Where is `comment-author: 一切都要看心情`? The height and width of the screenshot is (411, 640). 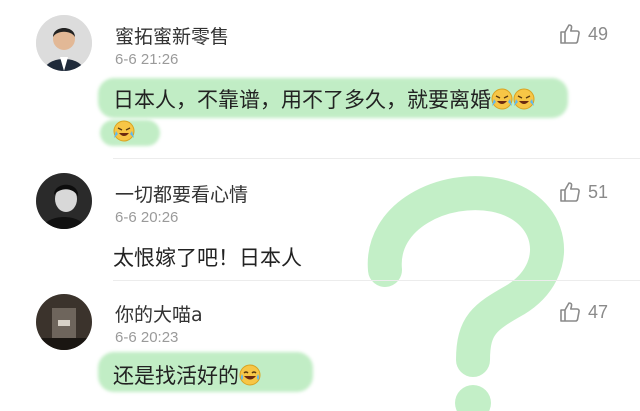 comment-author: 一切都要看心情 is located at coordinates (181, 193).